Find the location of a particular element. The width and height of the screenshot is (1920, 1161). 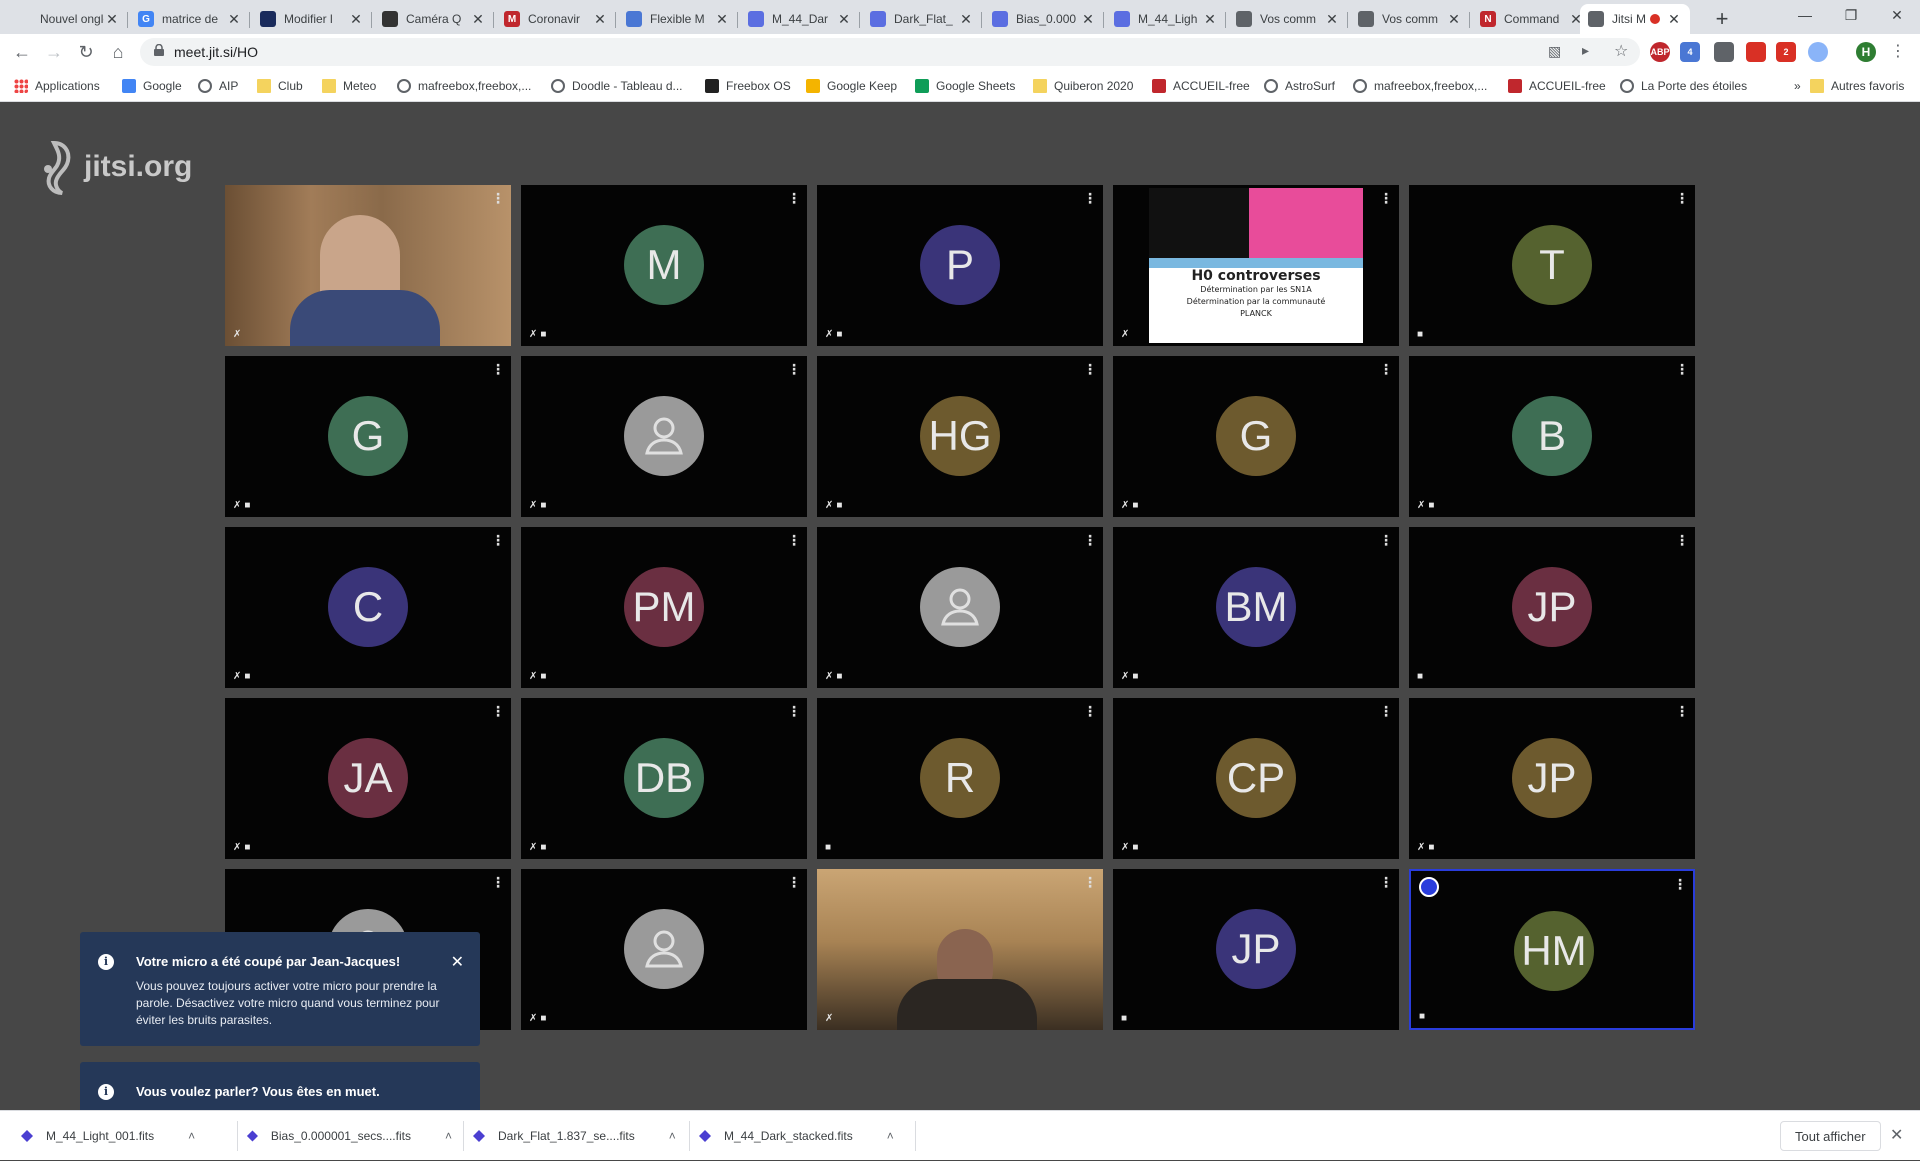

participant-tile: R ⋮ ■ is located at coordinates (960, 778).